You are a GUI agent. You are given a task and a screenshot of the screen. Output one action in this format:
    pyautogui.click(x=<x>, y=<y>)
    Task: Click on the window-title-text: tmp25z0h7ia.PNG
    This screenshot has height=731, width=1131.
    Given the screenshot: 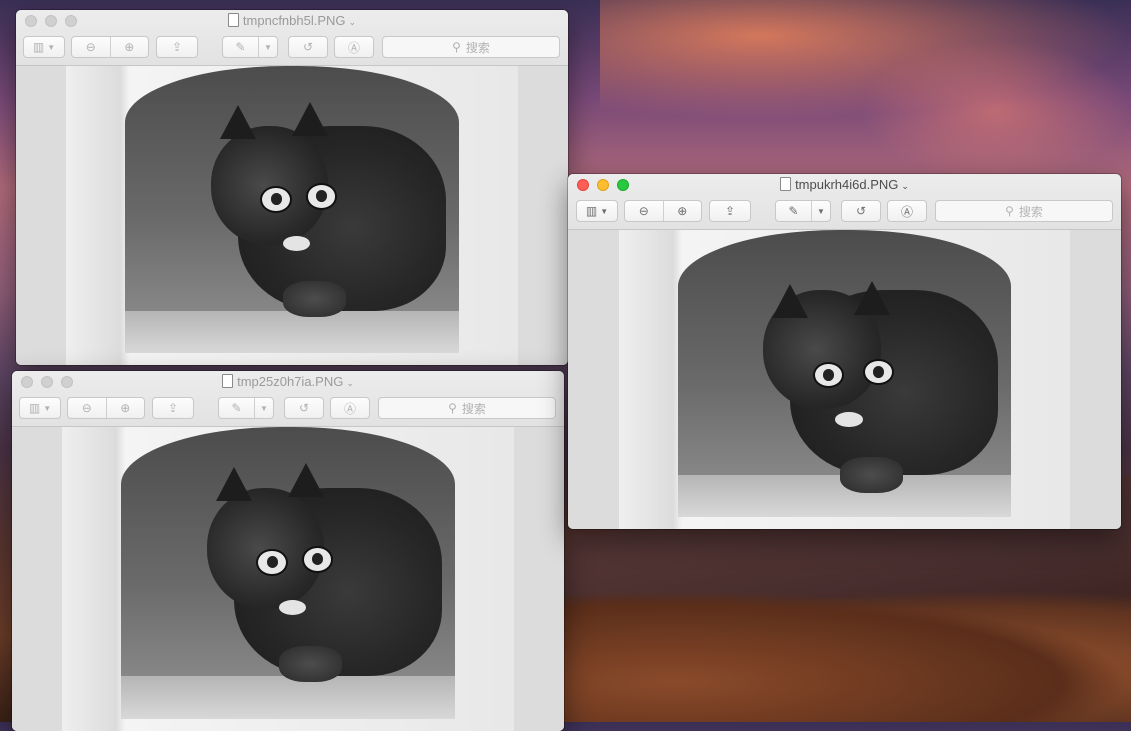 What is the action you would take?
    pyautogui.click(x=290, y=381)
    